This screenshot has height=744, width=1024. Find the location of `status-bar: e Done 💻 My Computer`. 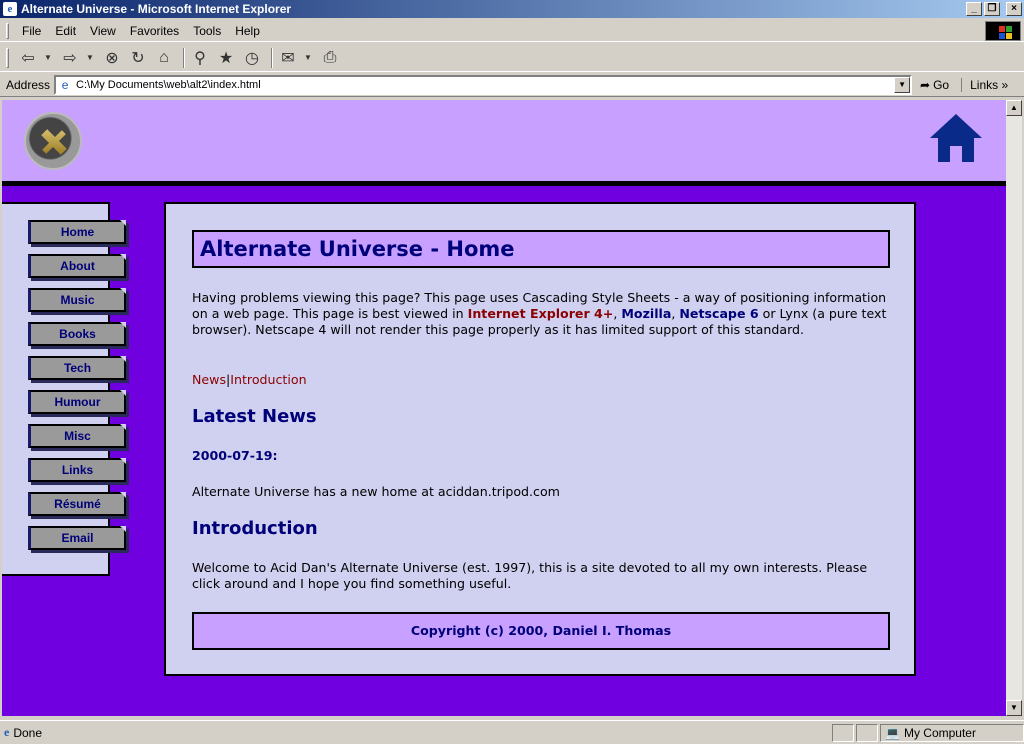

status-bar: e Done 💻 My Computer is located at coordinates (512, 732).